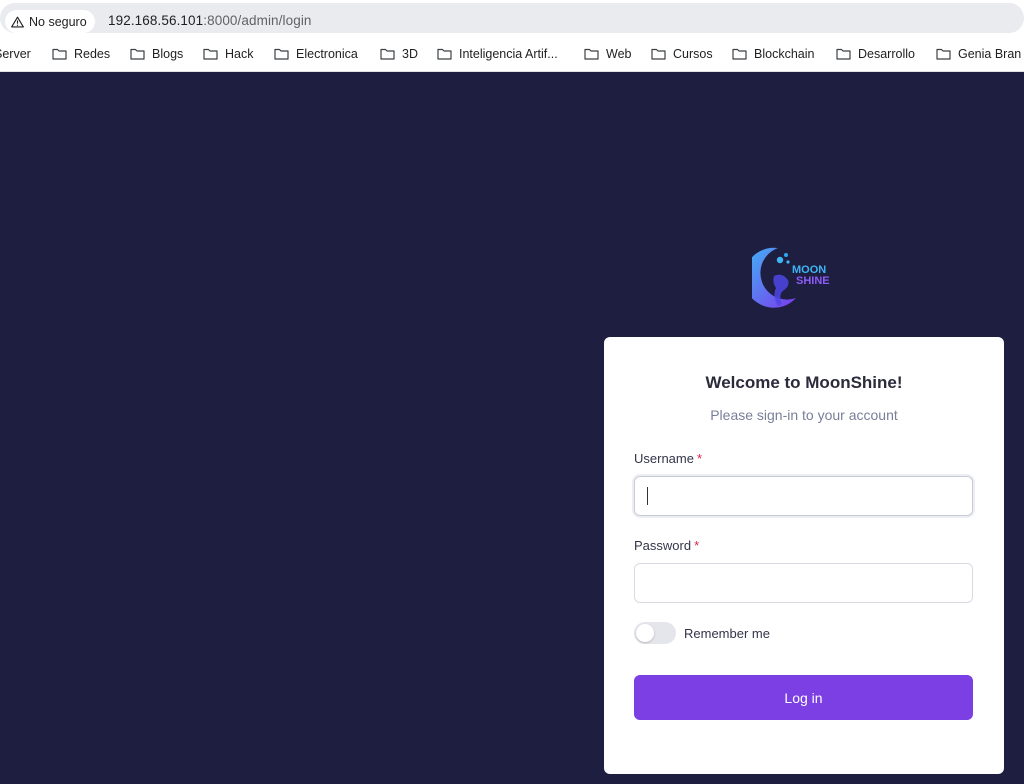 The image size is (1024, 784). I want to click on bookmark-label: Desarrollo, so click(886, 54).